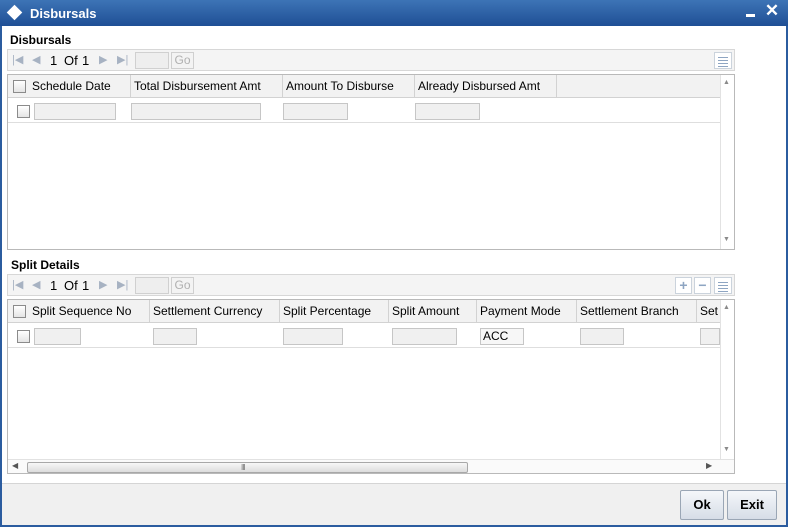 The image size is (788, 527). Describe the element at coordinates (71, 60) in the screenshot. I see `disbursals-page-of: Of` at that location.